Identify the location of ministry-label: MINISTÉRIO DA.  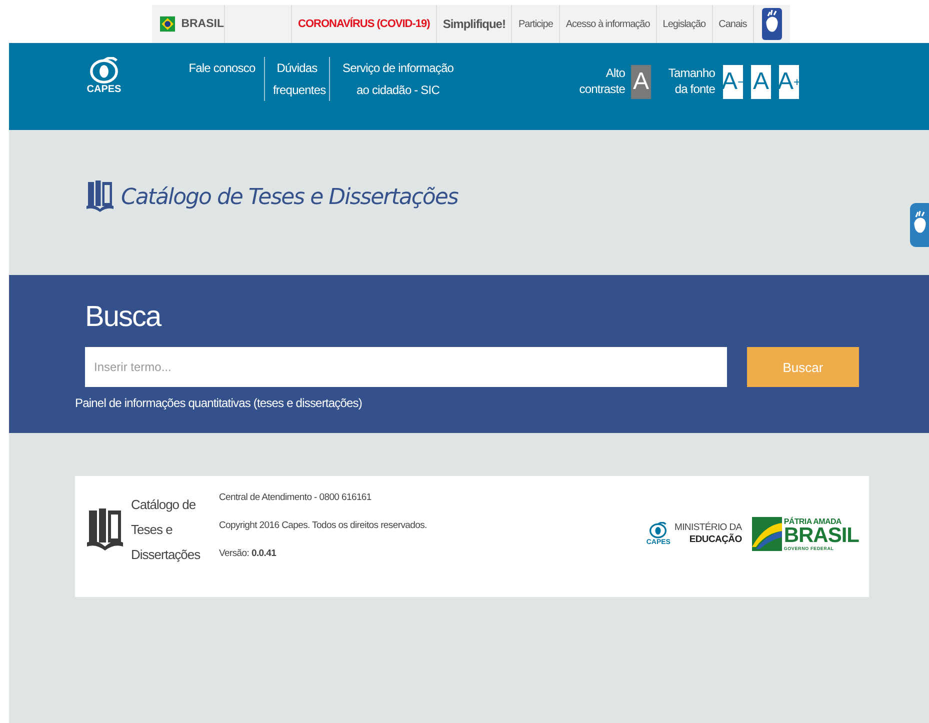
(708, 528).